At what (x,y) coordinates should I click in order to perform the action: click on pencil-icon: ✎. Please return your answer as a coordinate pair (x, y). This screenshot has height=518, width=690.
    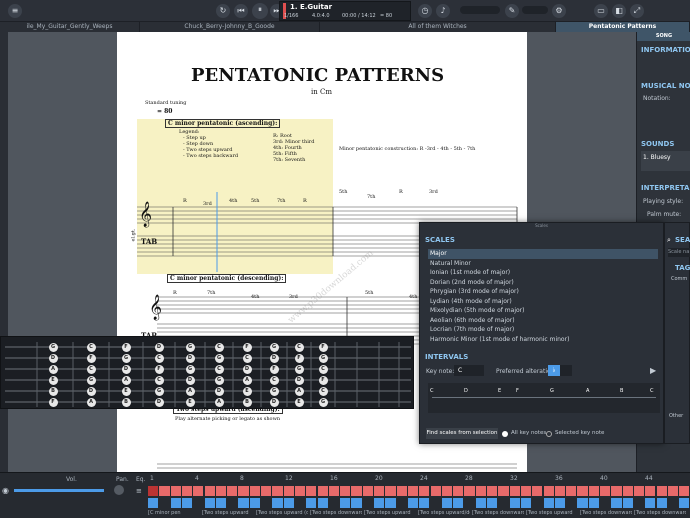
    Looking at the image, I should click on (512, 11).